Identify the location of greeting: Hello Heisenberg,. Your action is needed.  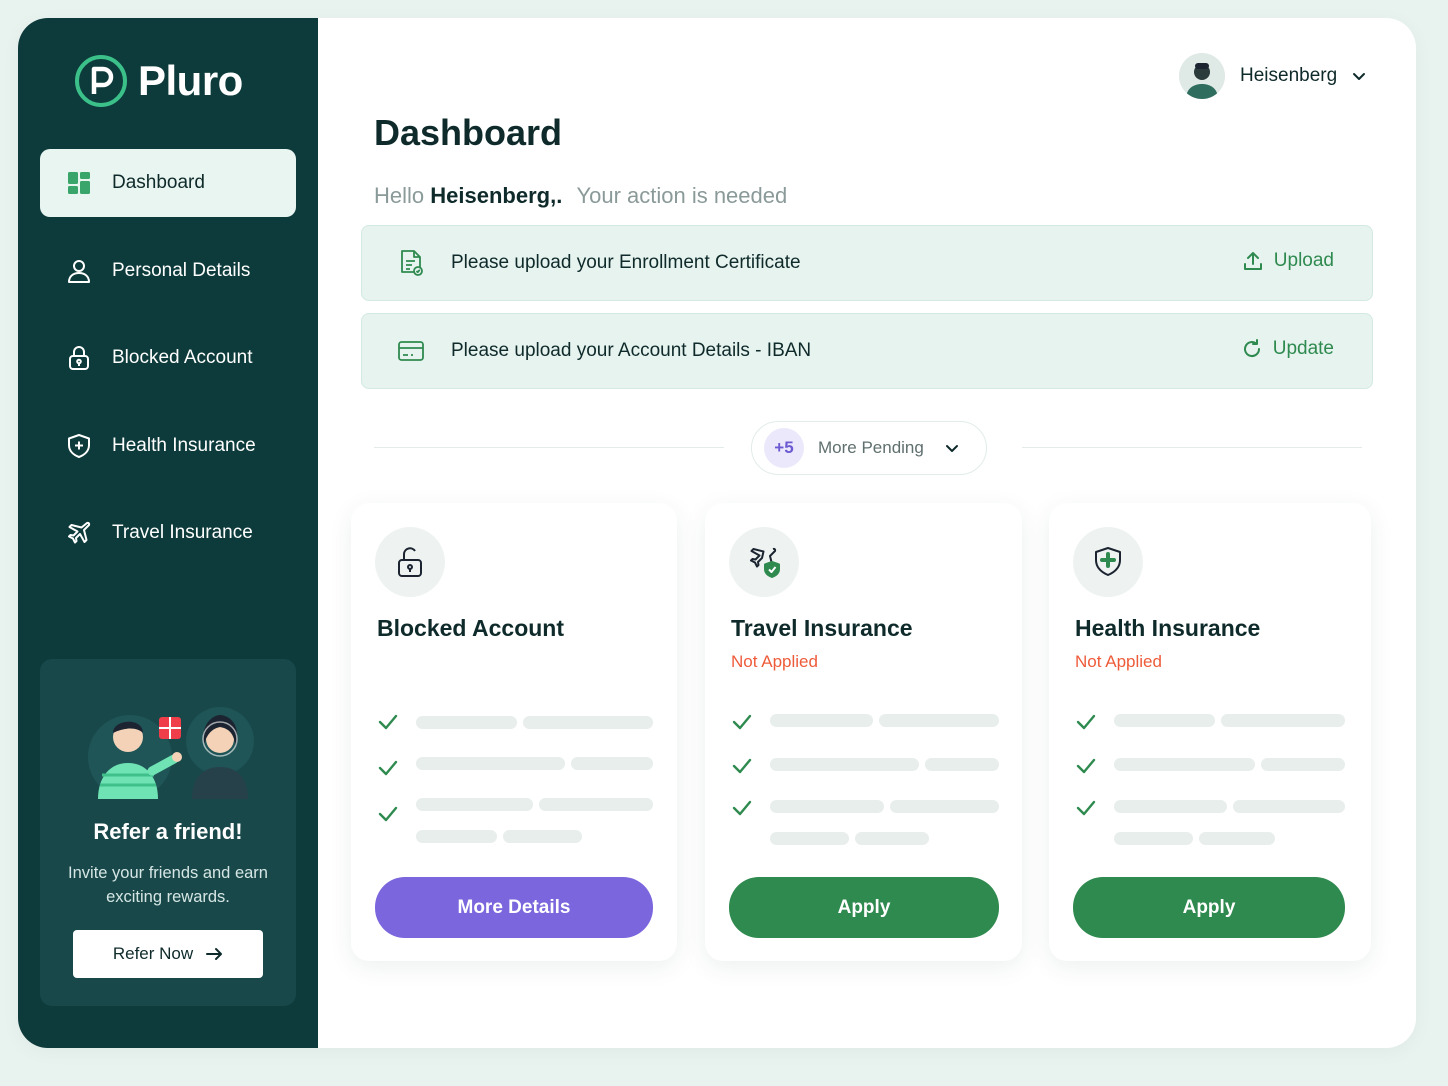
(580, 196).